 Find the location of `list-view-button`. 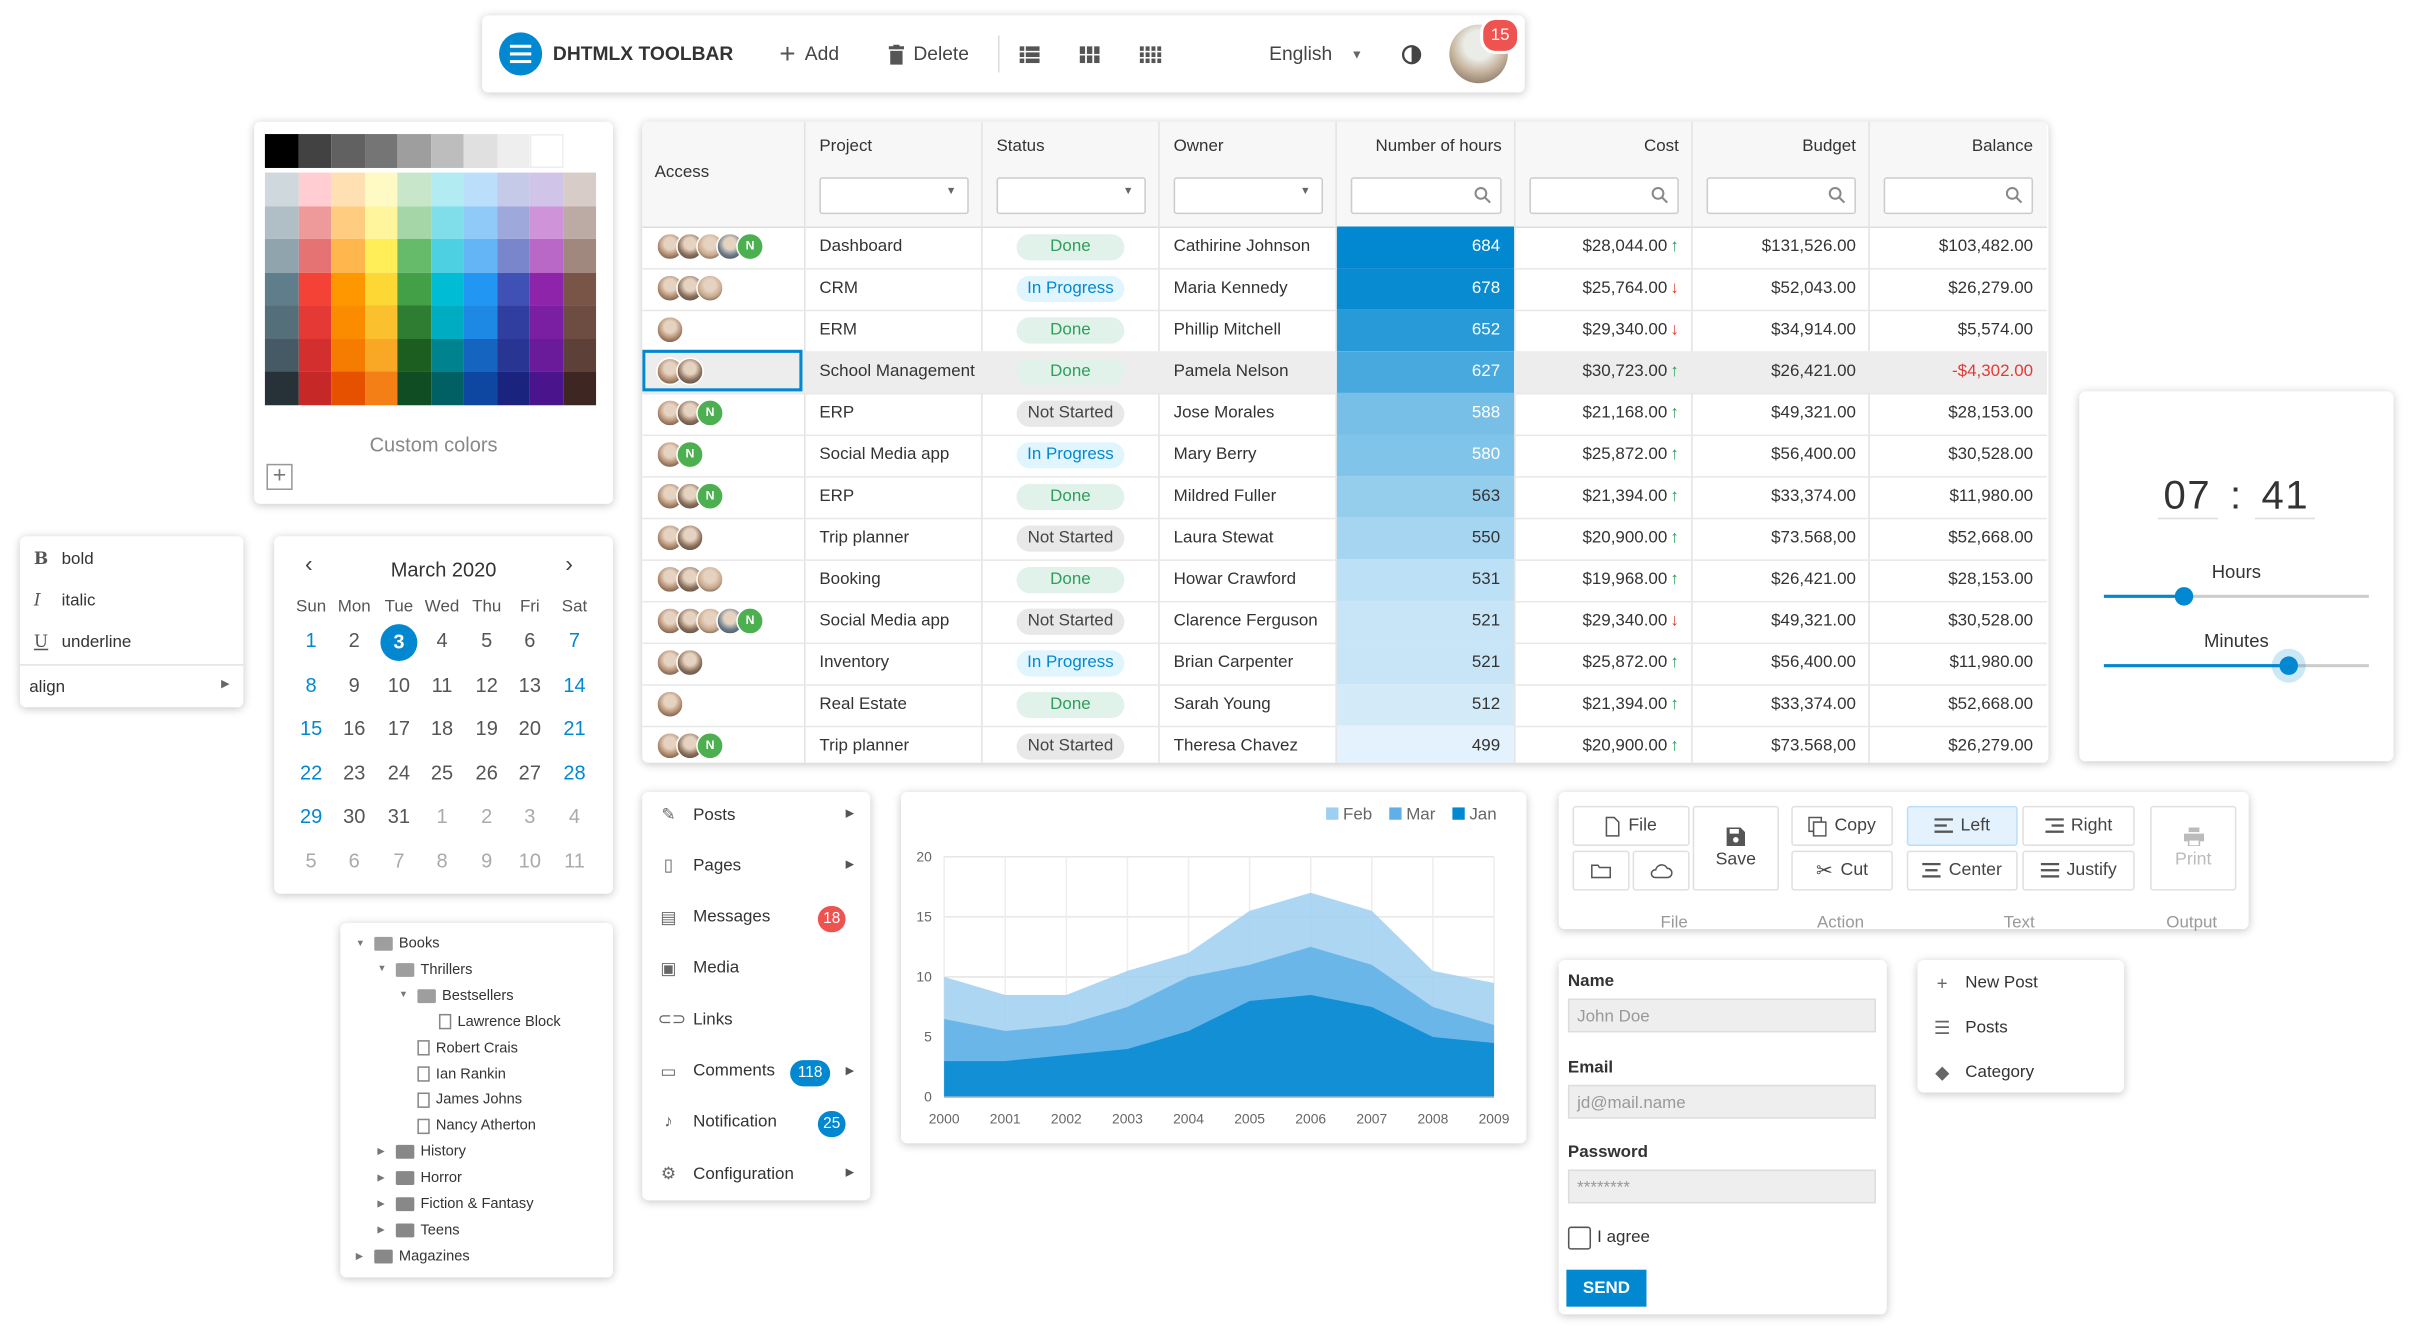

list-view-button is located at coordinates (1029, 53).